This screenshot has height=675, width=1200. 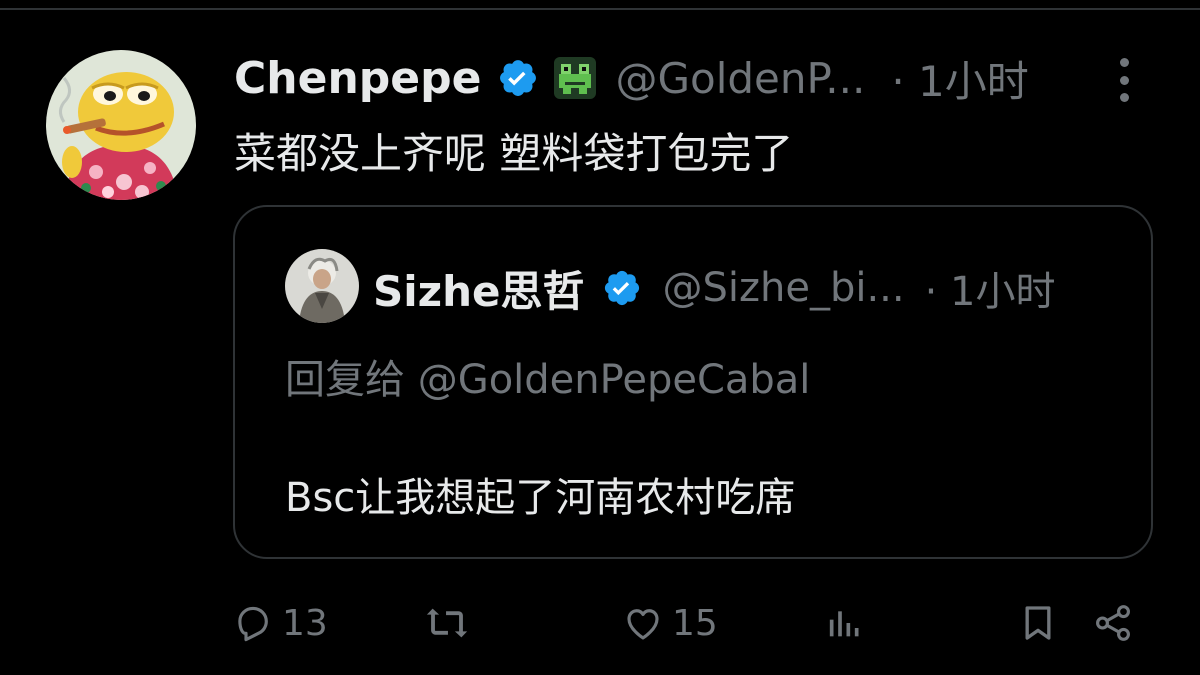 I want to click on bookmark-button, so click(x=1038, y=623).